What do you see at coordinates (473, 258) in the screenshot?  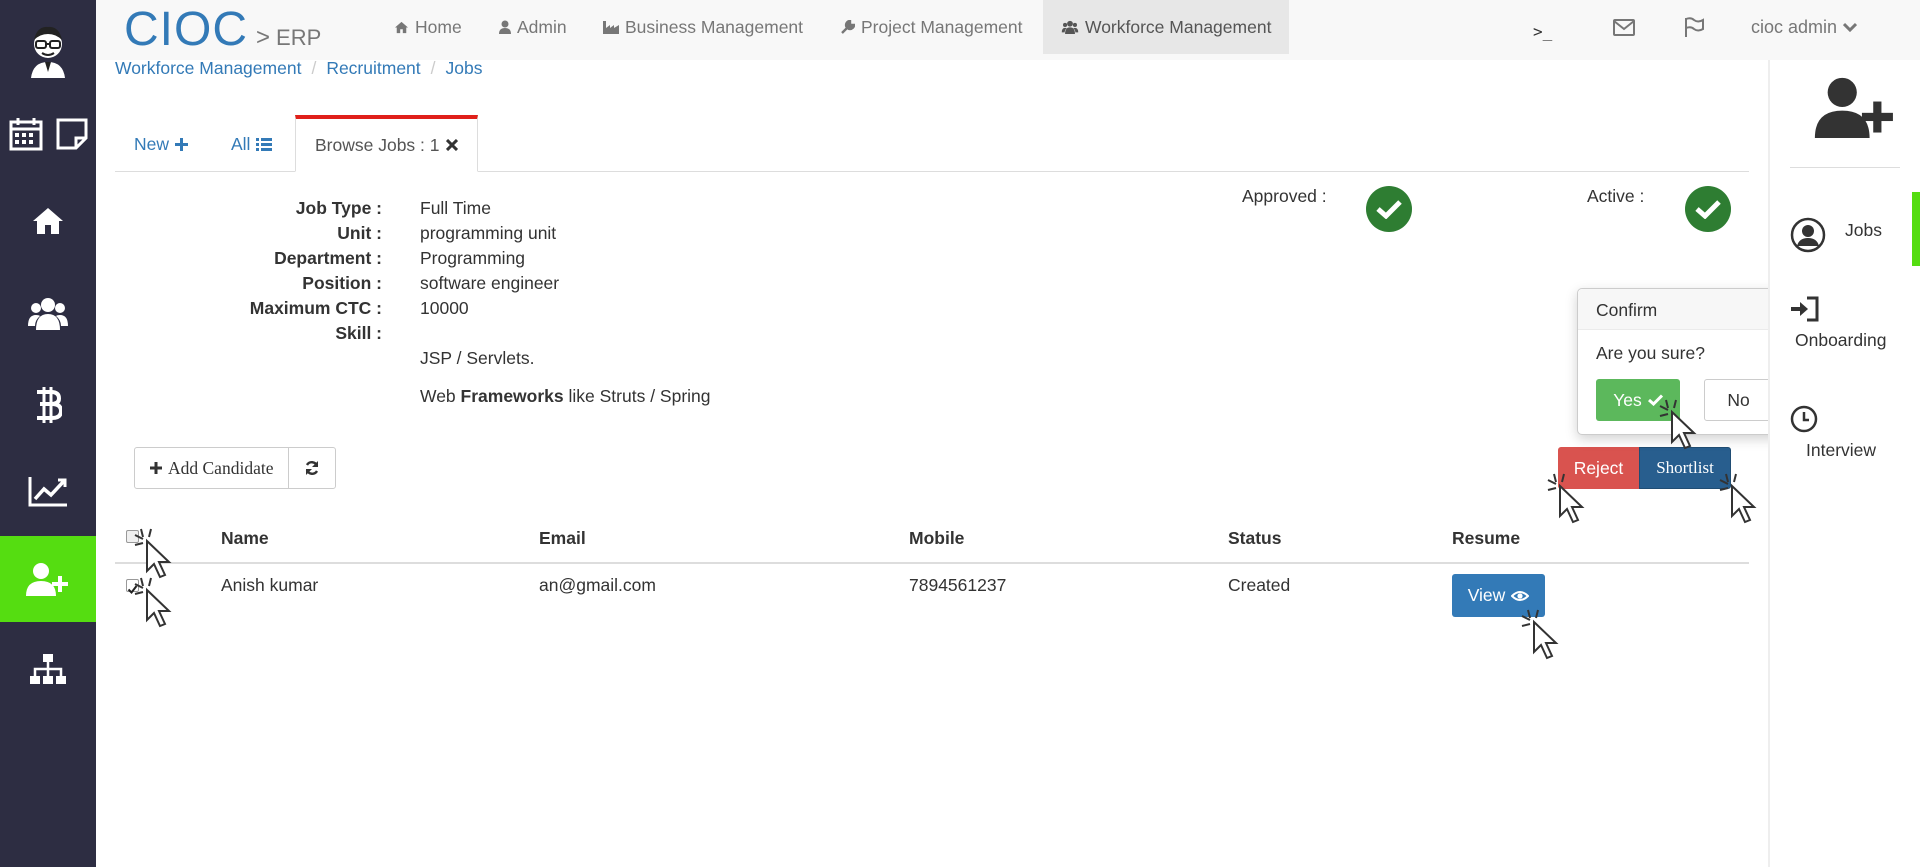 I see `department-value: Programming` at bounding box center [473, 258].